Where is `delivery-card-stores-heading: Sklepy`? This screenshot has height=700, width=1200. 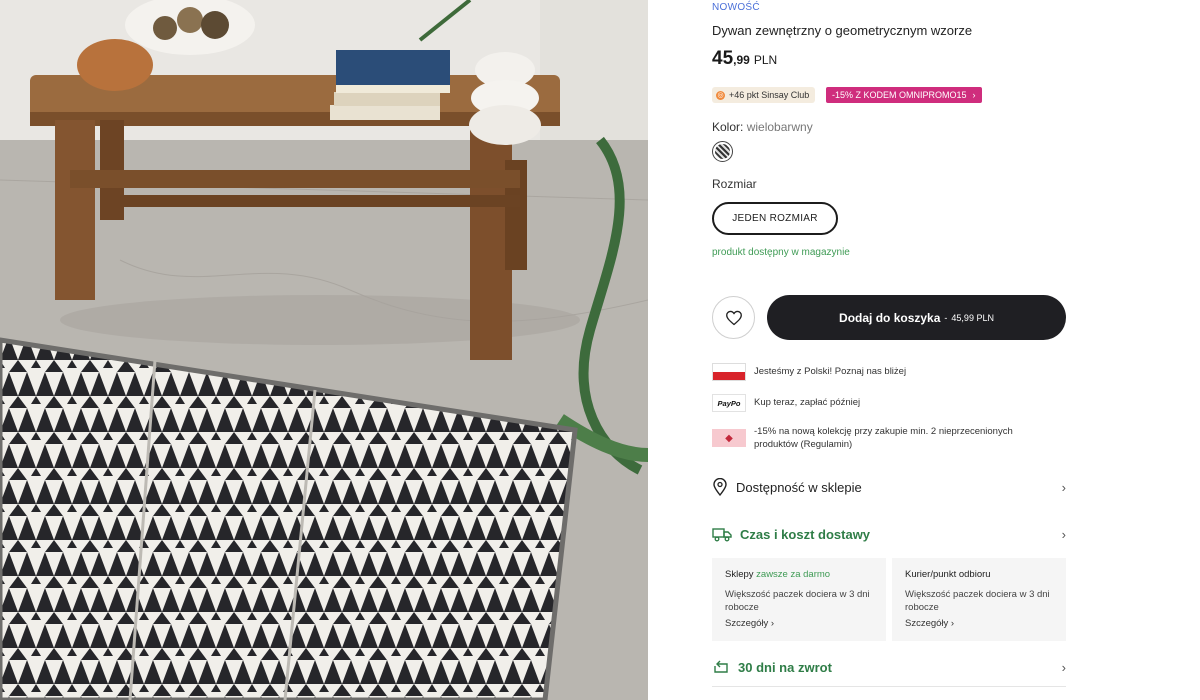
delivery-card-stores-heading: Sklepy is located at coordinates (739, 574).